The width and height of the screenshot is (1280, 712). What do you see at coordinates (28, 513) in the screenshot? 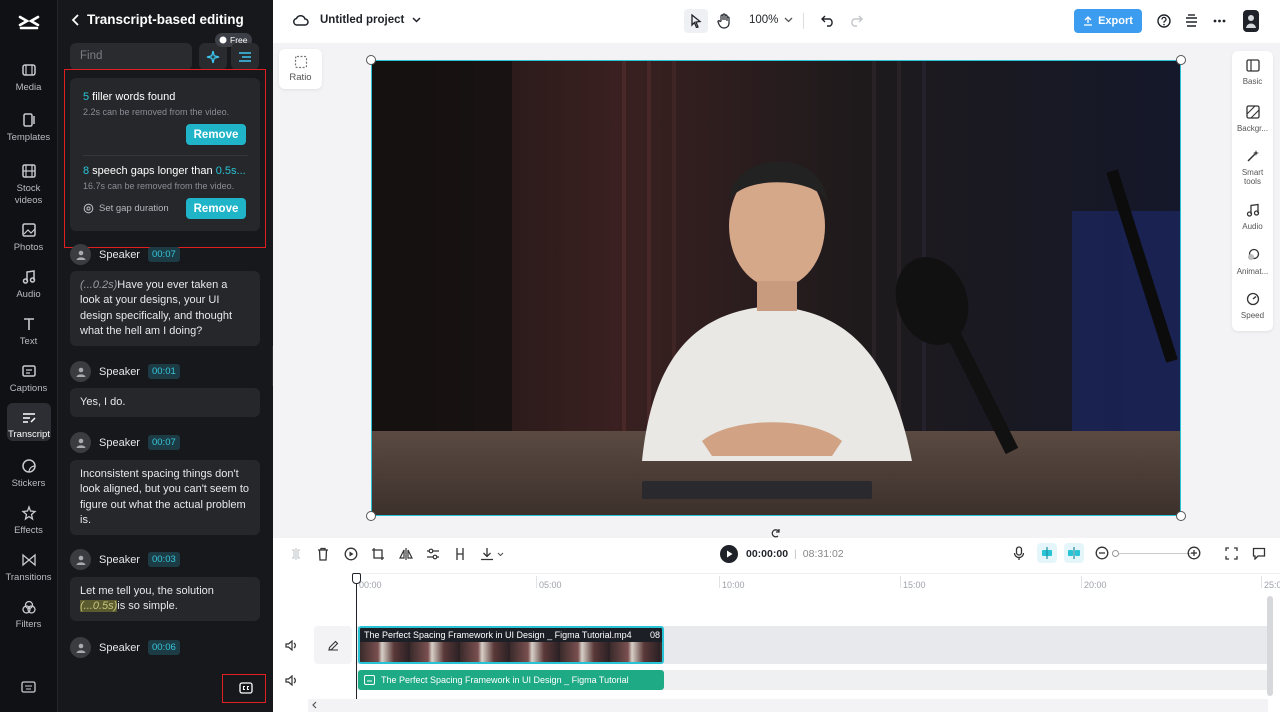
I see `effects-icon` at bounding box center [28, 513].